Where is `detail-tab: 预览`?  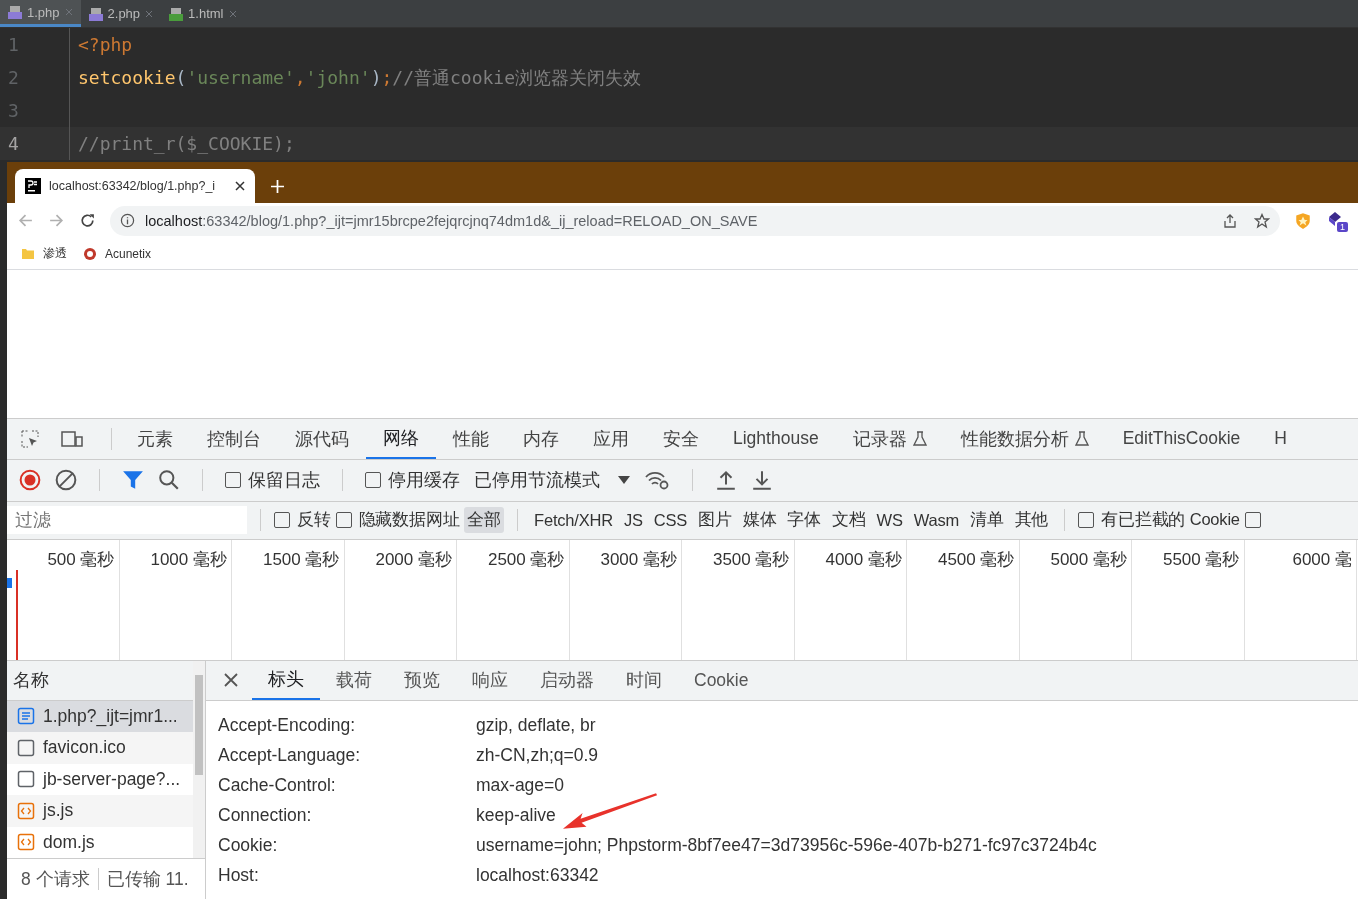
detail-tab: 预览 is located at coordinates (422, 680).